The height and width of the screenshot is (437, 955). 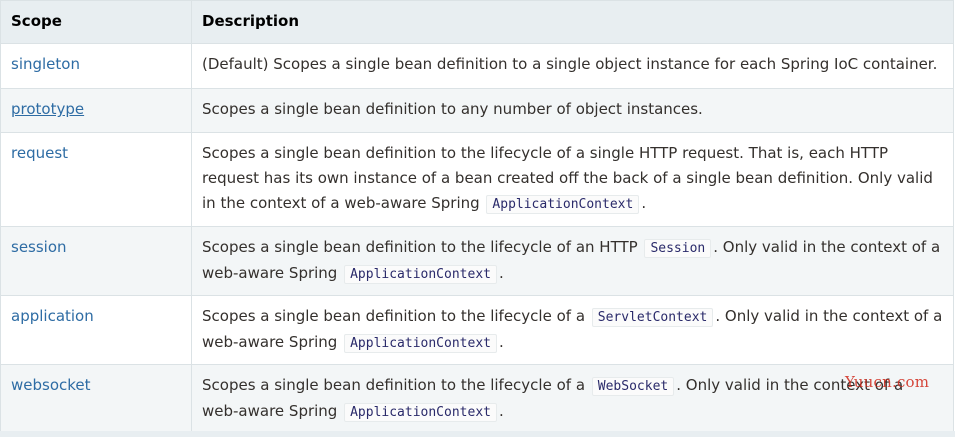 I want to click on bottom-strip, so click(x=477, y=434).